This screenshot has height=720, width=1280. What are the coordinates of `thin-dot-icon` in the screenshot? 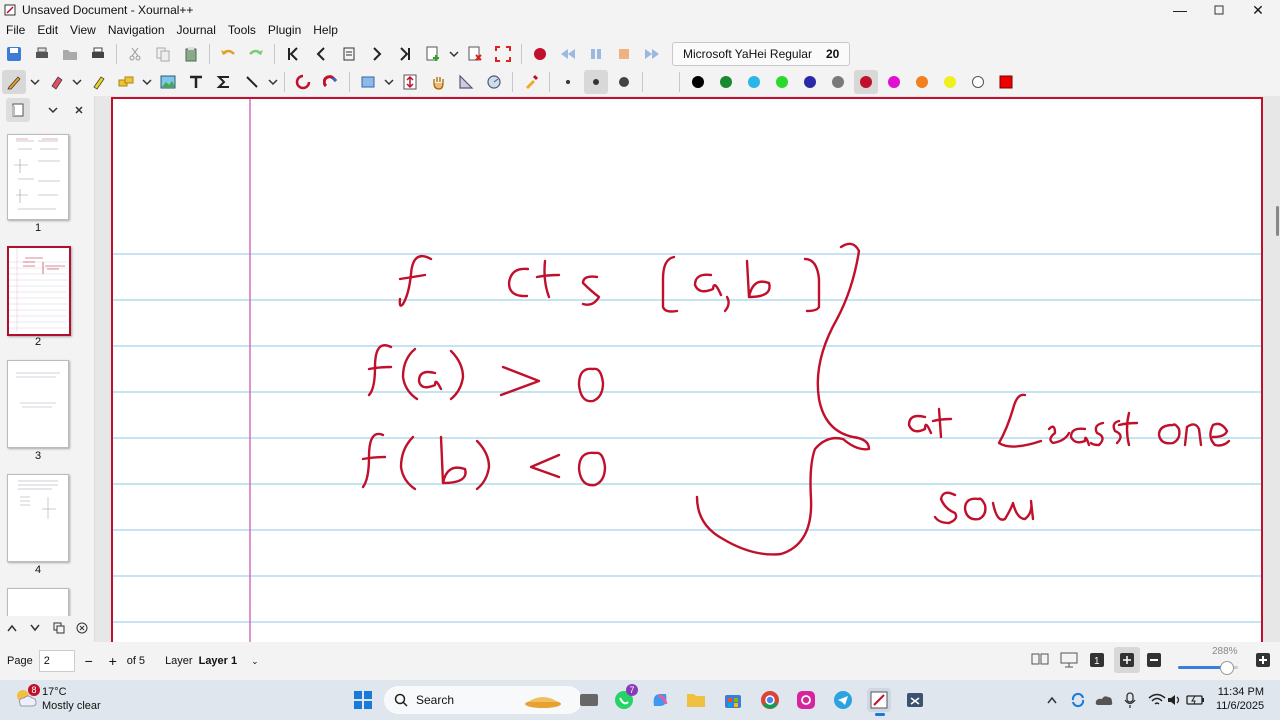 It's located at (568, 82).